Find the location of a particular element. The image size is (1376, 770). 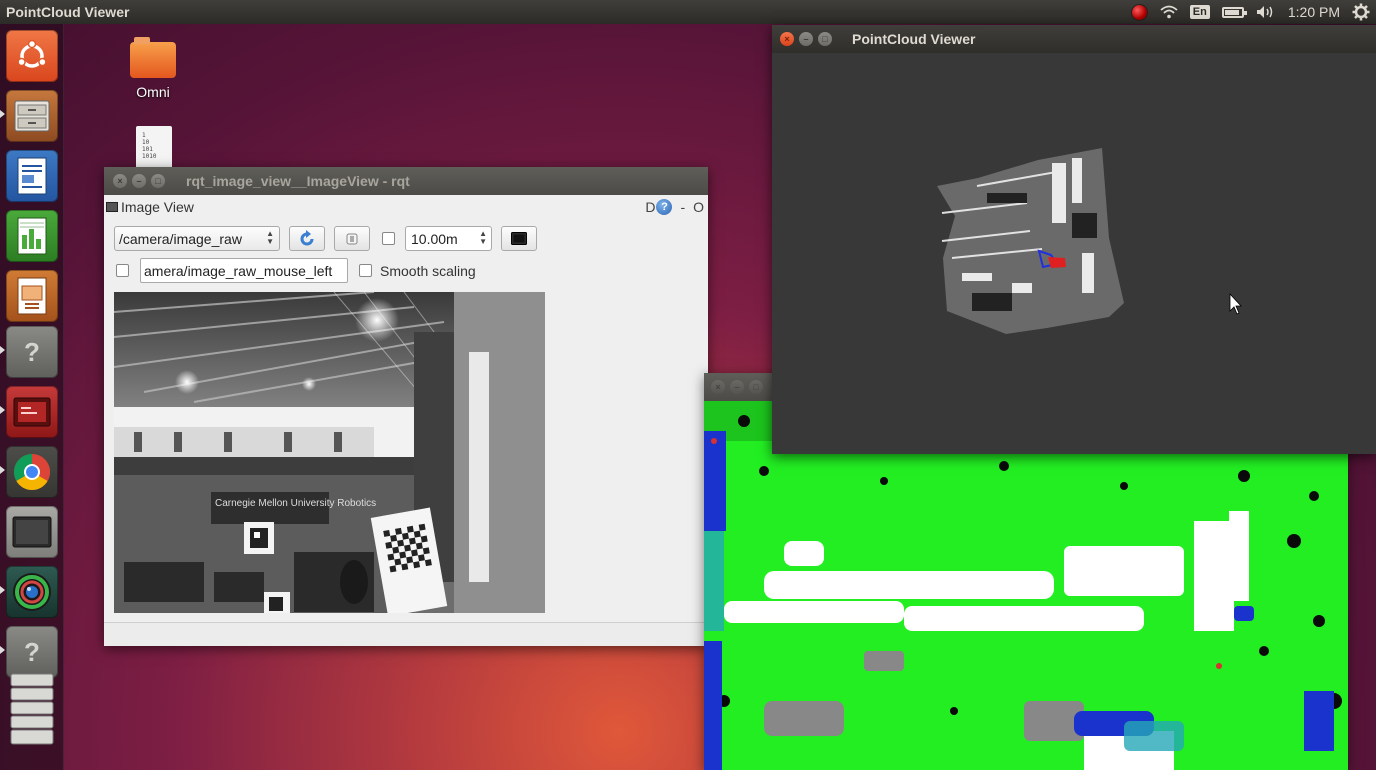

launcher: ? ? is located at coordinates (32, 397).